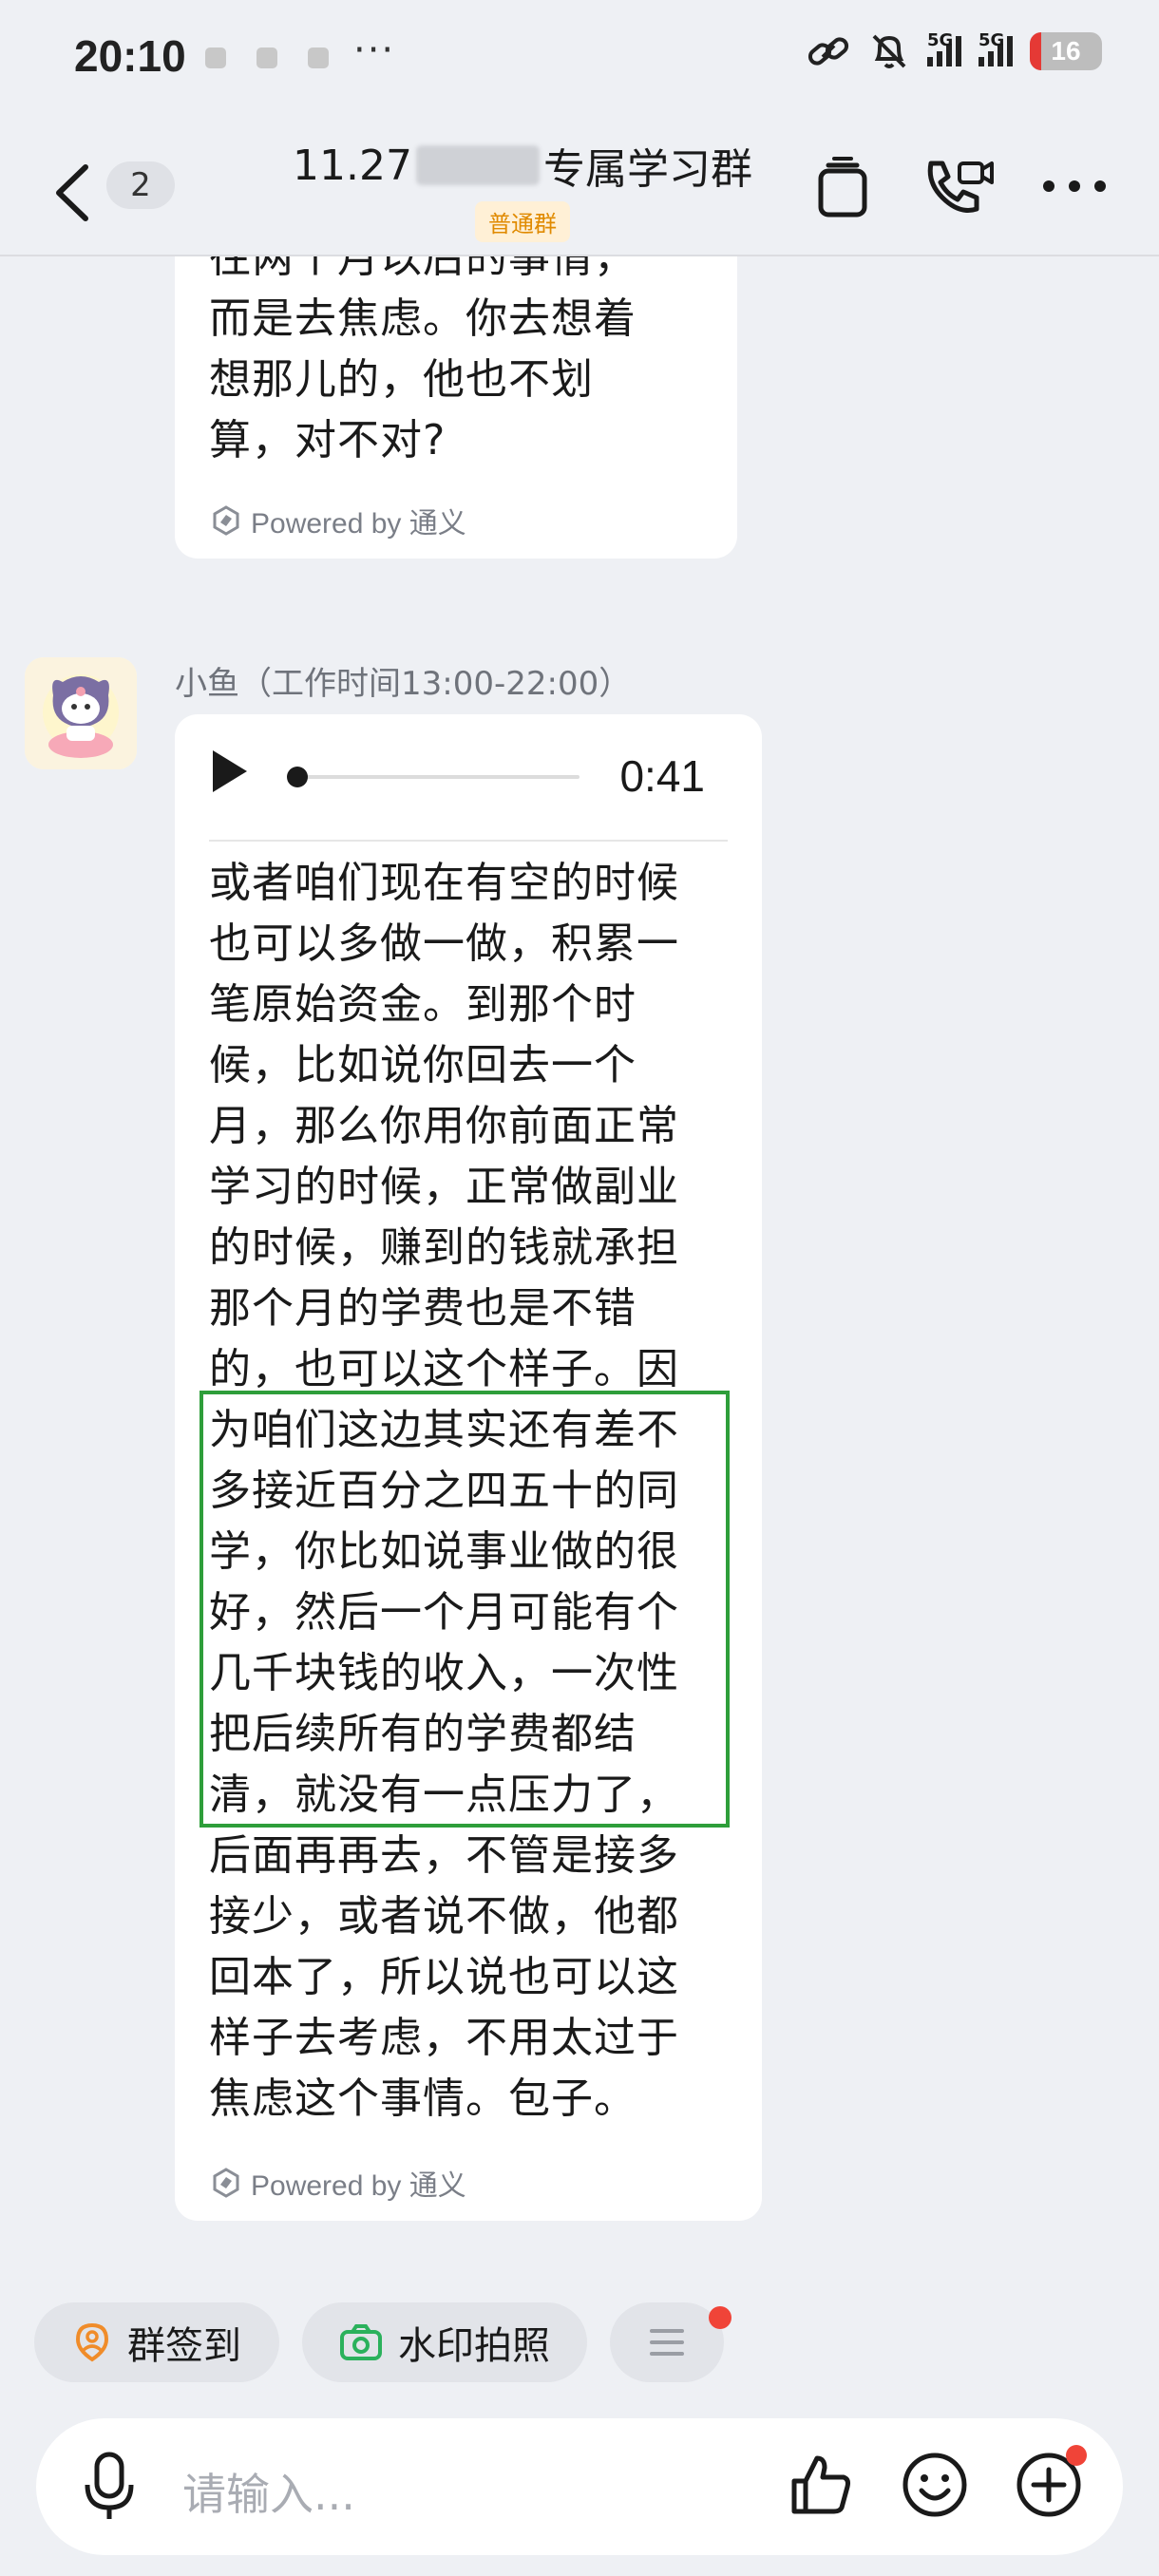  What do you see at coordinates (828, 51) in the screenshot?
I see `link-icon` at bounding box center [828, 51].